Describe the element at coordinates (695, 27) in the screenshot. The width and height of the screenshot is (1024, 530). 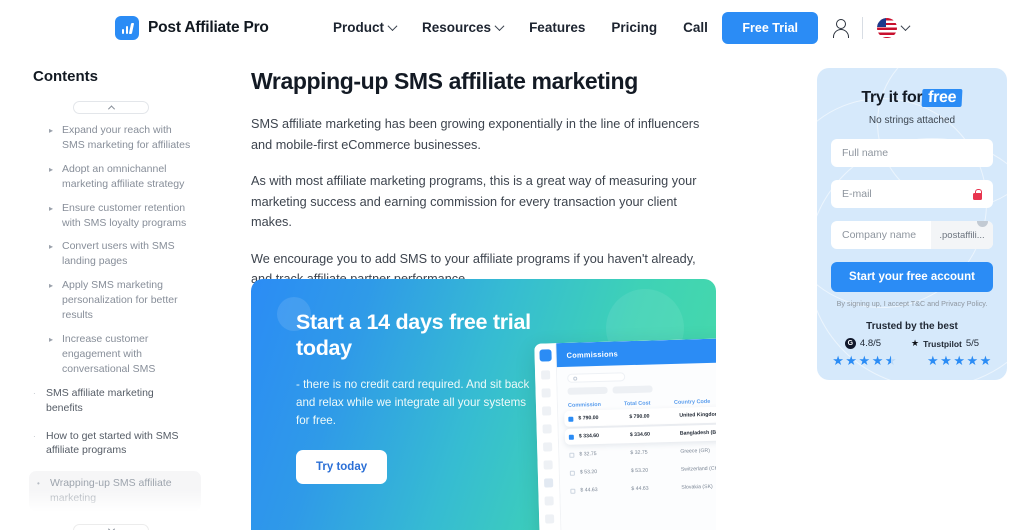
I see `nav-item-call: Call` at that location.